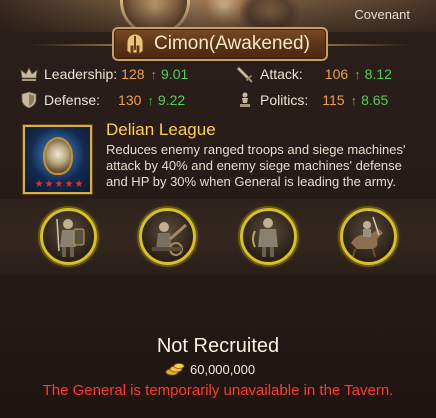 Image resolution: width=436 pixels, height=418 pixels. What do you see at coordinates (135, 44) in the screenshot?
I see `helmet-icon` at bounding box center [135, 44].